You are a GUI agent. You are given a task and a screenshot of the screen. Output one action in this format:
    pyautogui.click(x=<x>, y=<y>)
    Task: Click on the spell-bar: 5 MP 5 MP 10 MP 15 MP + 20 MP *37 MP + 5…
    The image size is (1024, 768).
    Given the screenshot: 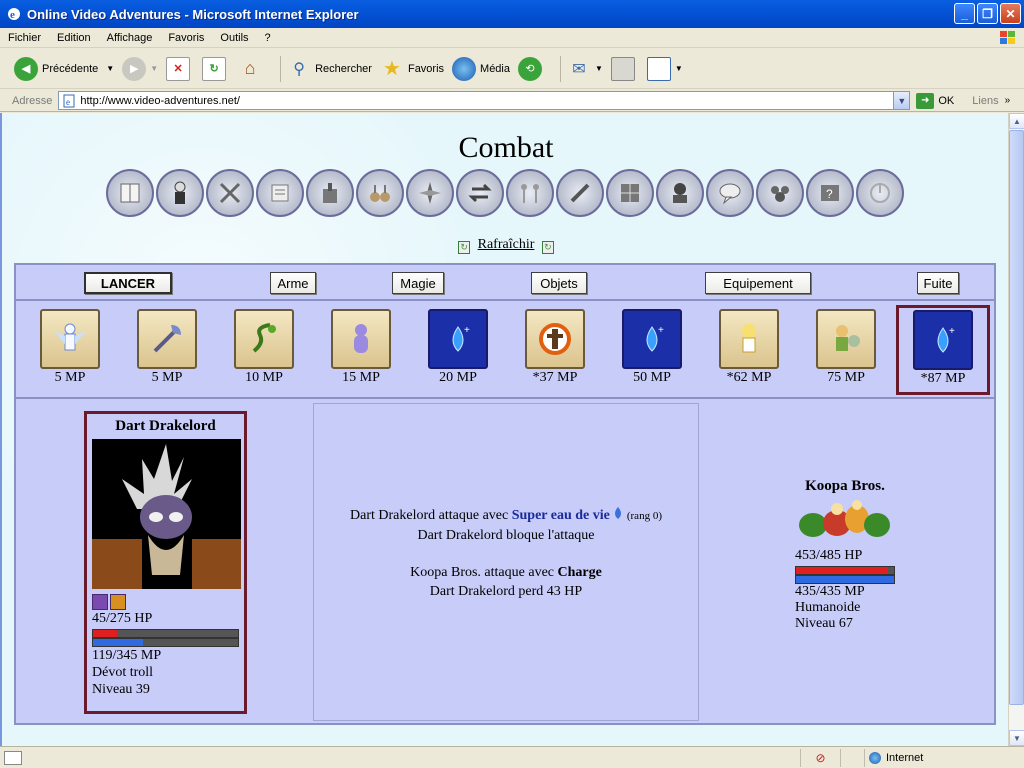 What is the action you would take?
    pyautogui.click(x=505, y=351)
    